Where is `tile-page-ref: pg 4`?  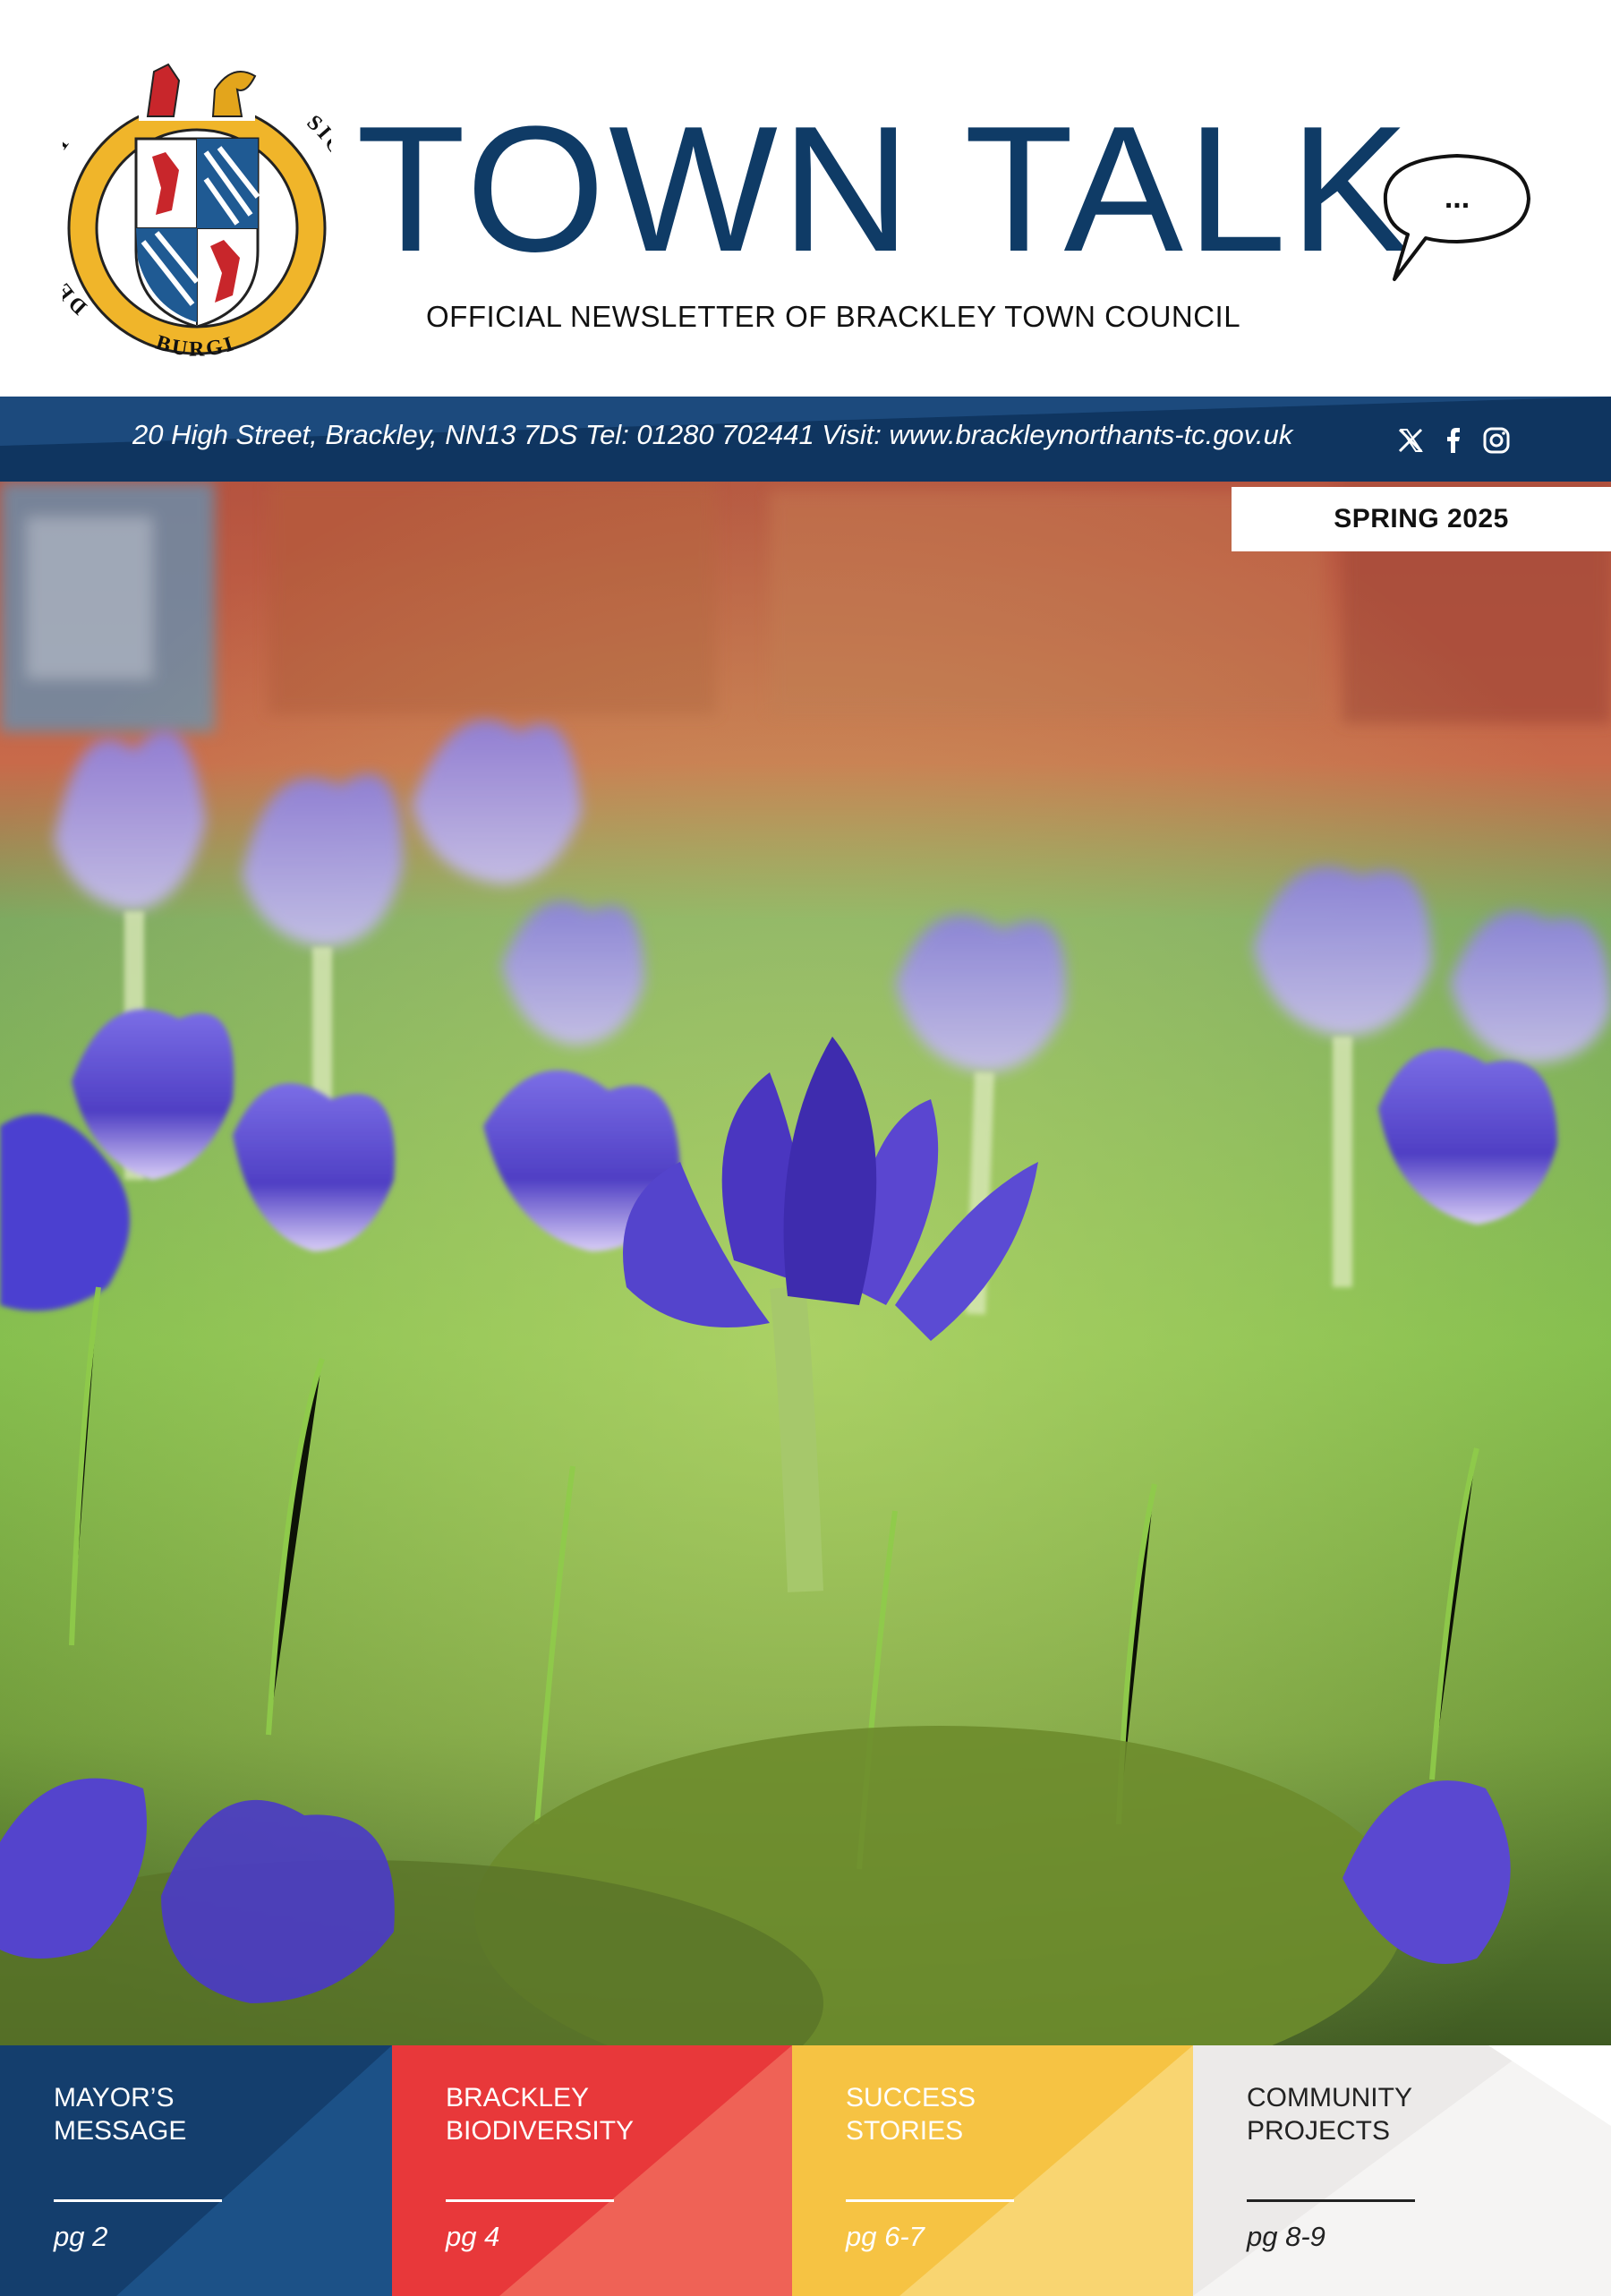 tile-page-ref: pg 4 is located at coordinates (473, 2236).